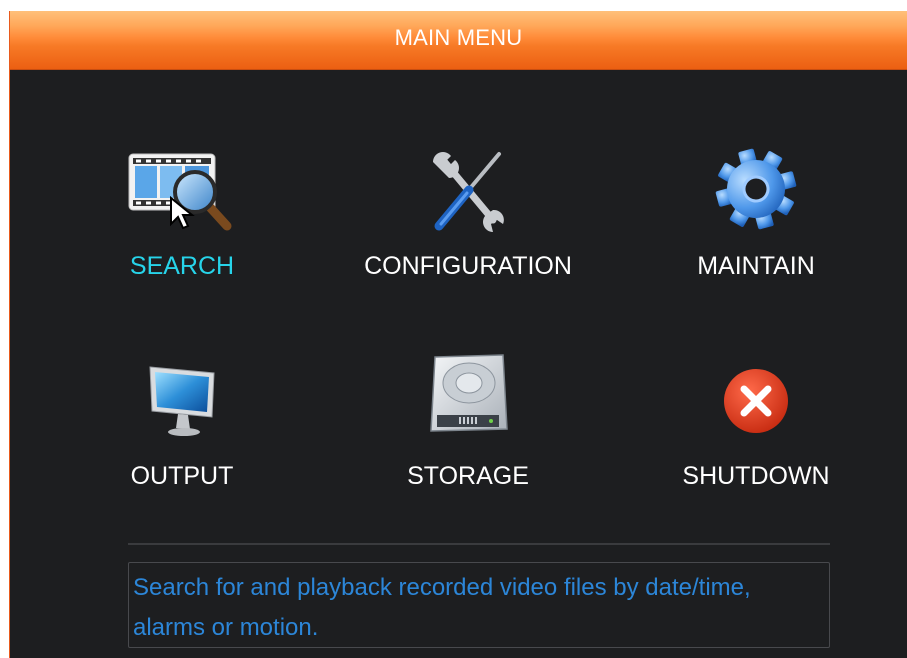 The width and height of the screenshot is (907, 658). Describe the element at coordinates (468, 192) in the screenshot. I see `tools-icon` at that location.